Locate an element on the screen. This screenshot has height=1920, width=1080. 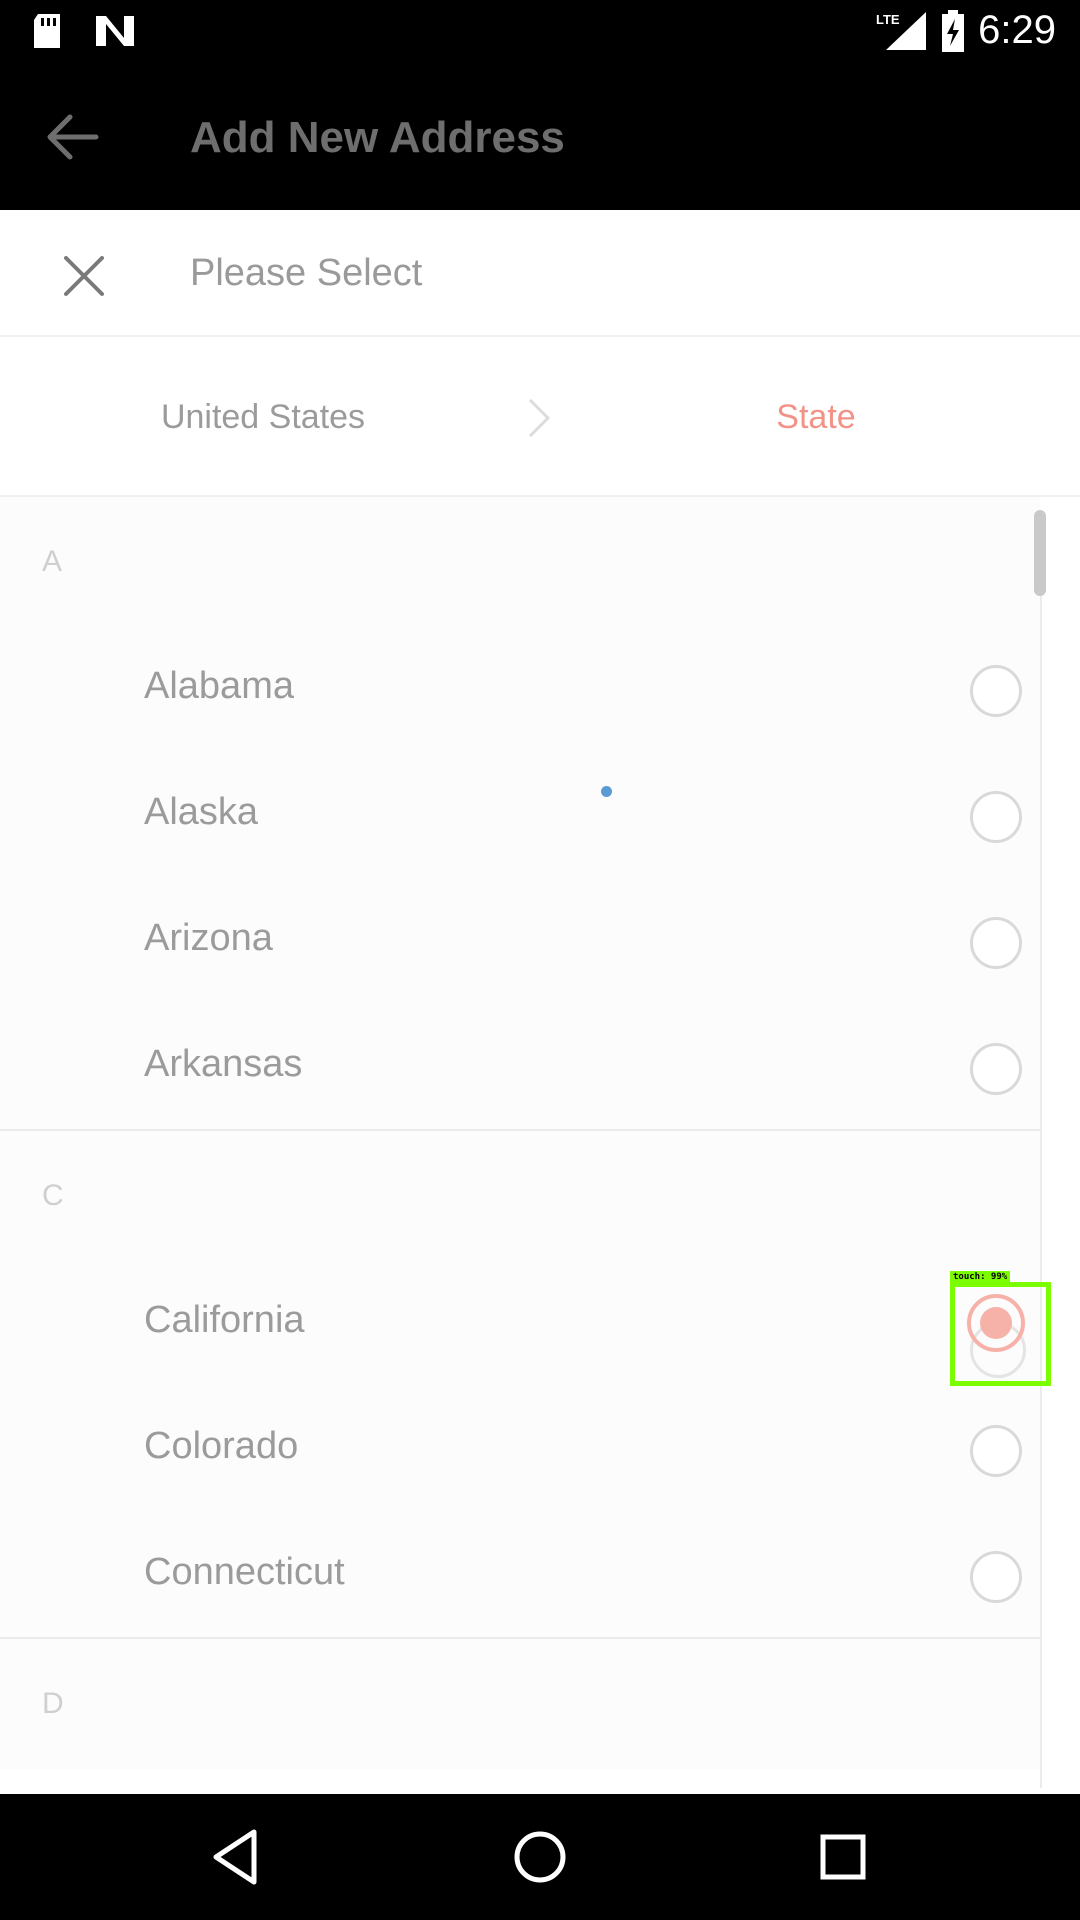
status-right: LTE 6:29 is located at coordinates (965, 30).